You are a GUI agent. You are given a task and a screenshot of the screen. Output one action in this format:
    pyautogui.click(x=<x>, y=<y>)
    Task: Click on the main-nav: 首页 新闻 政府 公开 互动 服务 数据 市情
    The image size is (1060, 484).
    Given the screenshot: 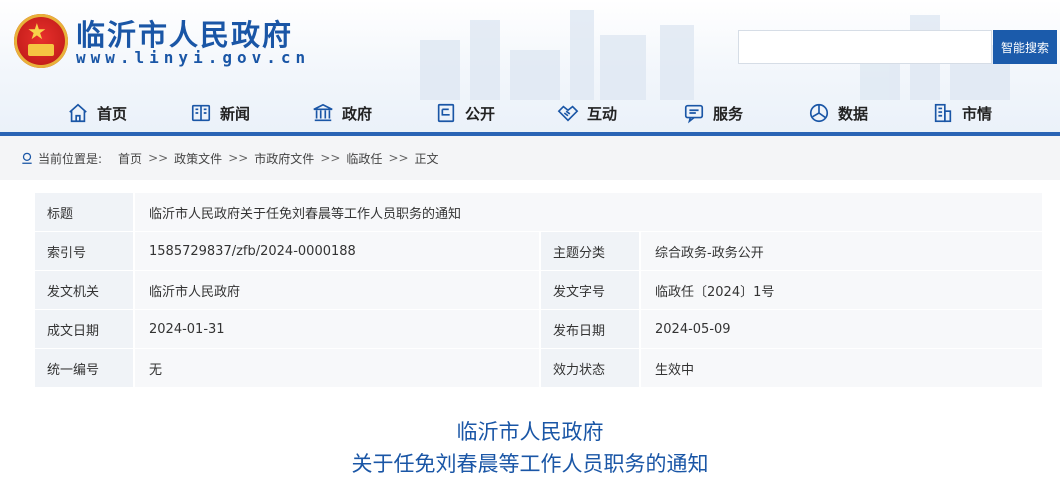 What is the action you would take?
    pyautogui.click(x=530, y=113)
    